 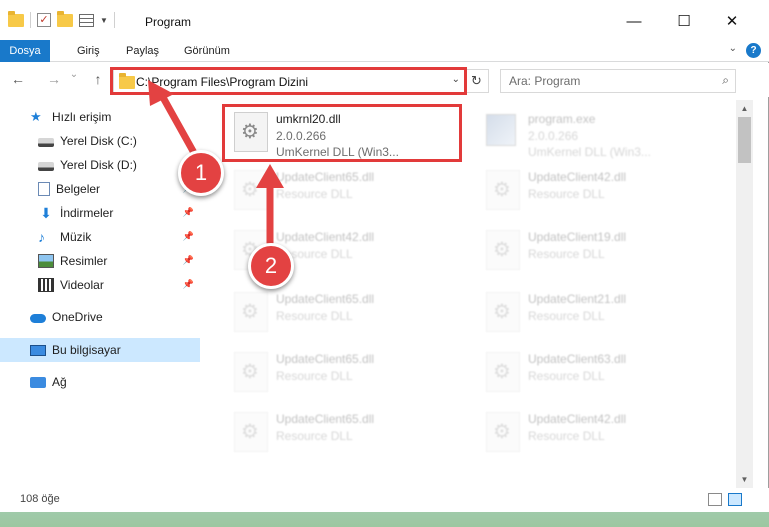 I want to click on sidebar-item-onedrive: OneDrive, so click(x=100, y=317).